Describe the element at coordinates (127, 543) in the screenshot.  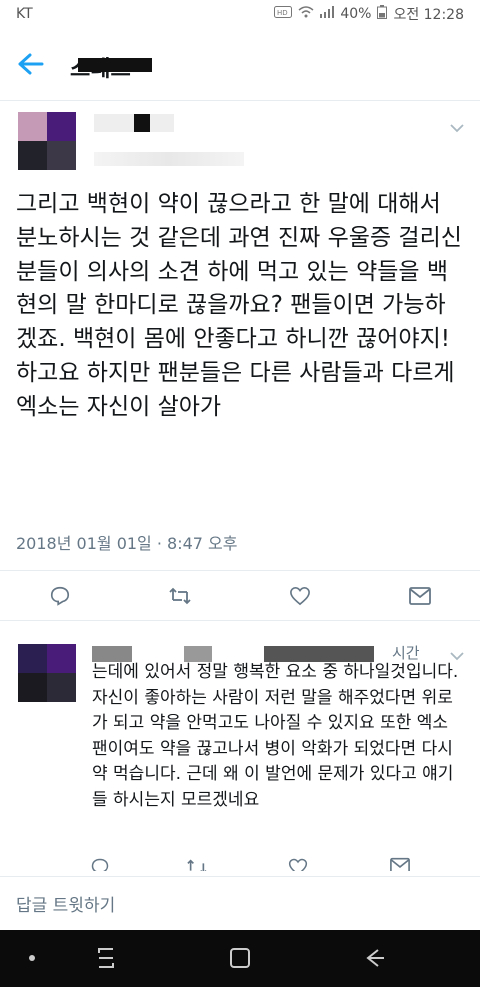
I see `tweet-timestamp: 2018년 01월 01일 · 8:47 오후` at that location.